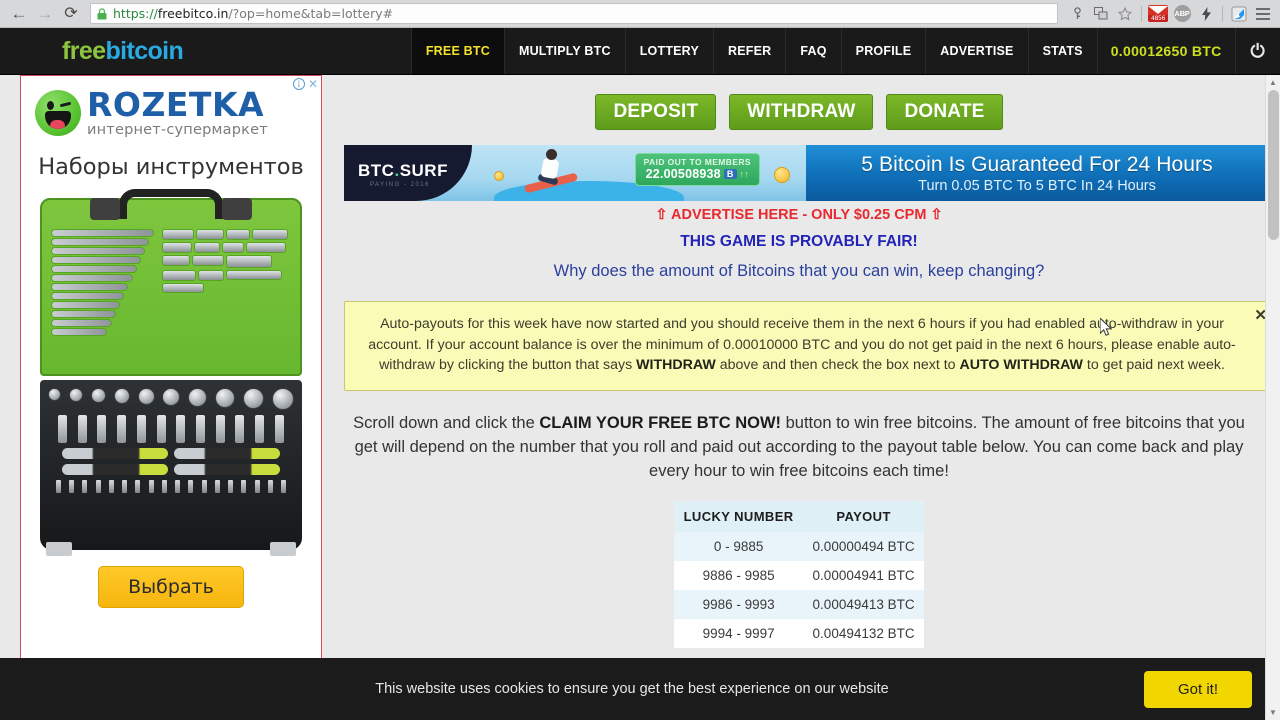 The height and width of the screenshot is (720, 1280). Describe the element at coordinates (193, 13) in the screenshot. I see `url-host: freebitco.in` at that location.